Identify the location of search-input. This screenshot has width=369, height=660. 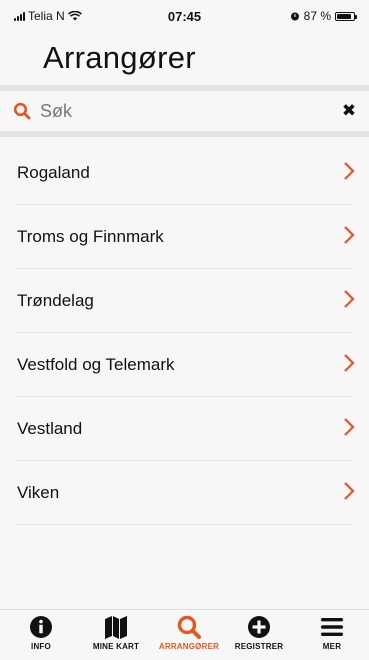
(190, 111).